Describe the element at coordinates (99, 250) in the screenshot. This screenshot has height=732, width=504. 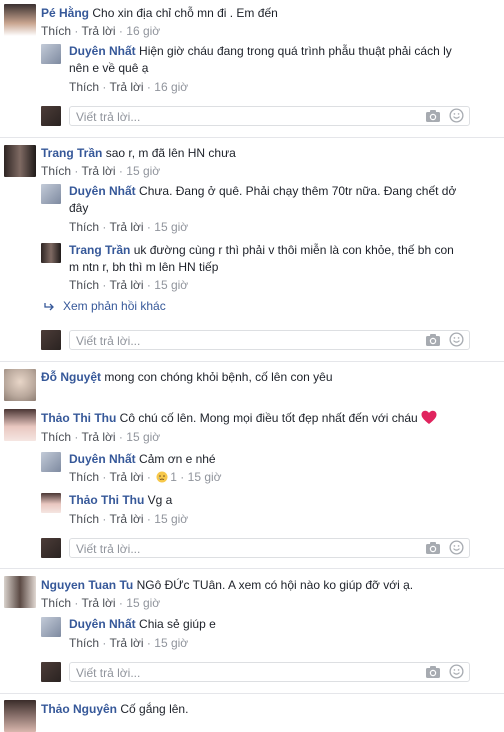
I see `replier-name: Trang Trần` at that location.